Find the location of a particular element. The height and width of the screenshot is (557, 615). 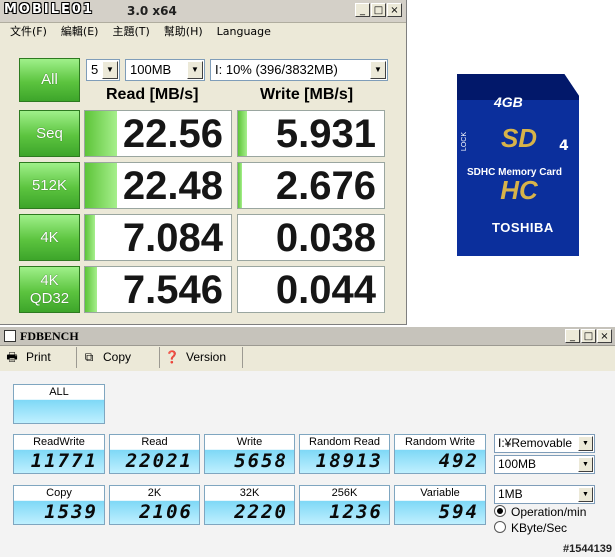

radio-selected-icon is located at coordinates (500, 511).